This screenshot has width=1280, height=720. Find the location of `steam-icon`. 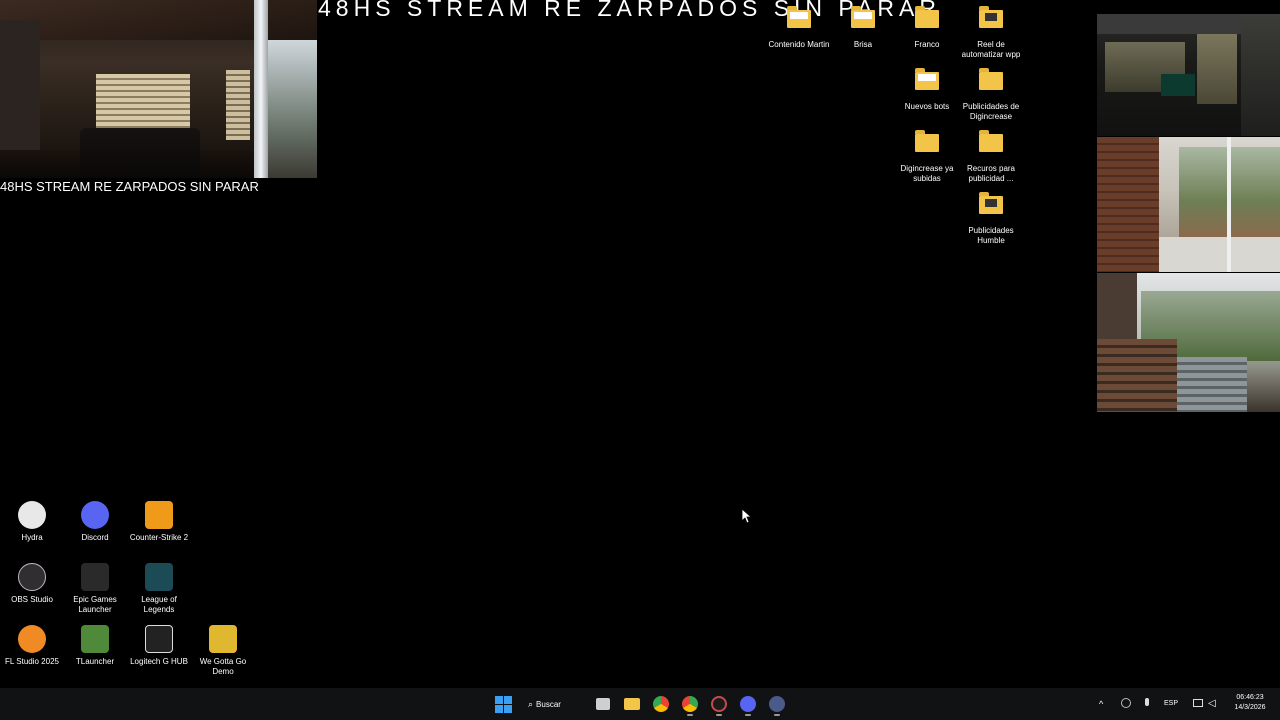

steam-icon is located at coordinates (719, 704).